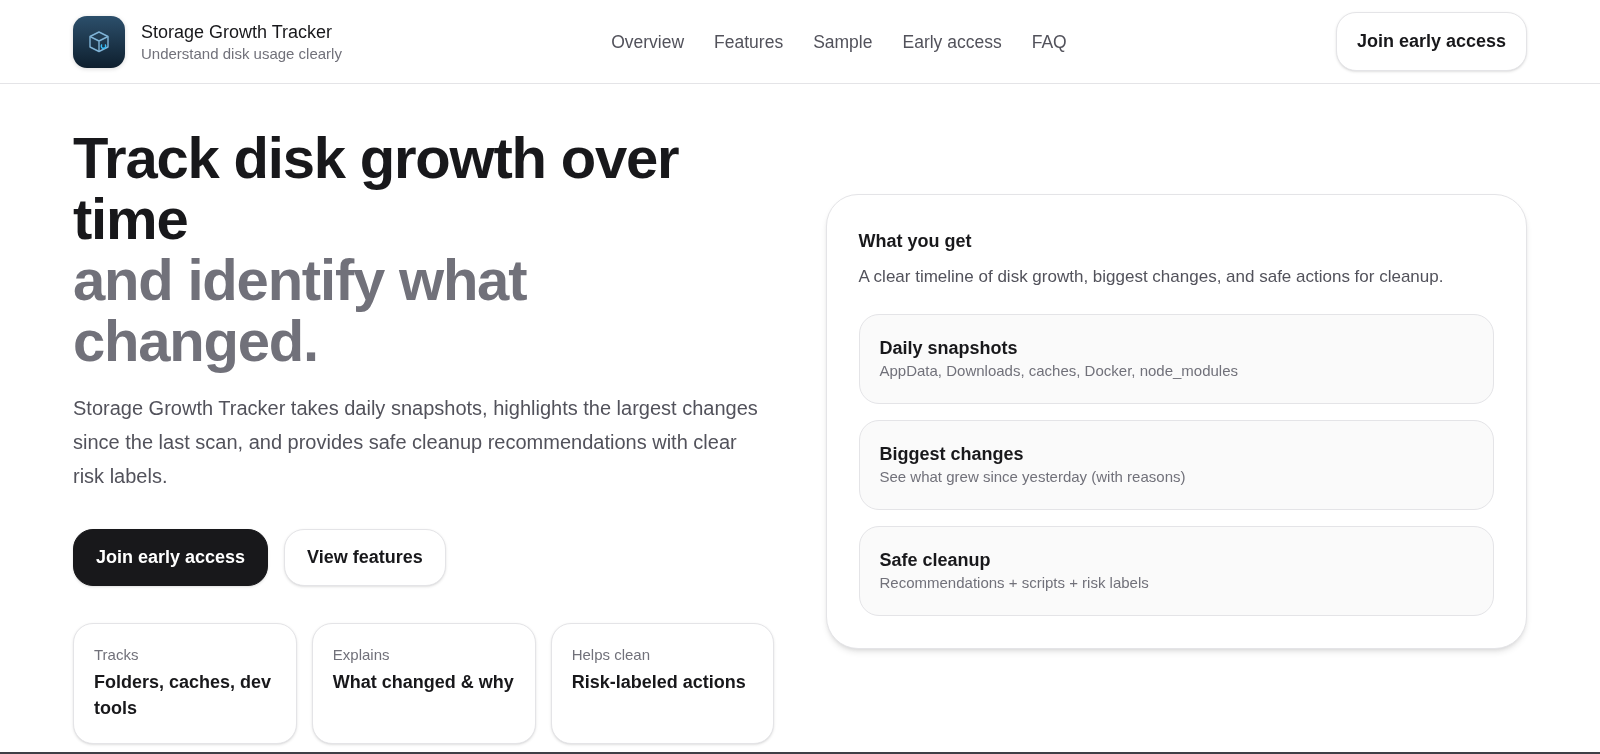 This screenshot has width=1600, height=754. What do you see at coordinates (1431, 41) in the screenshot?
I see `join-early-access-button: Join early access` at bounding box center [1431, 41].